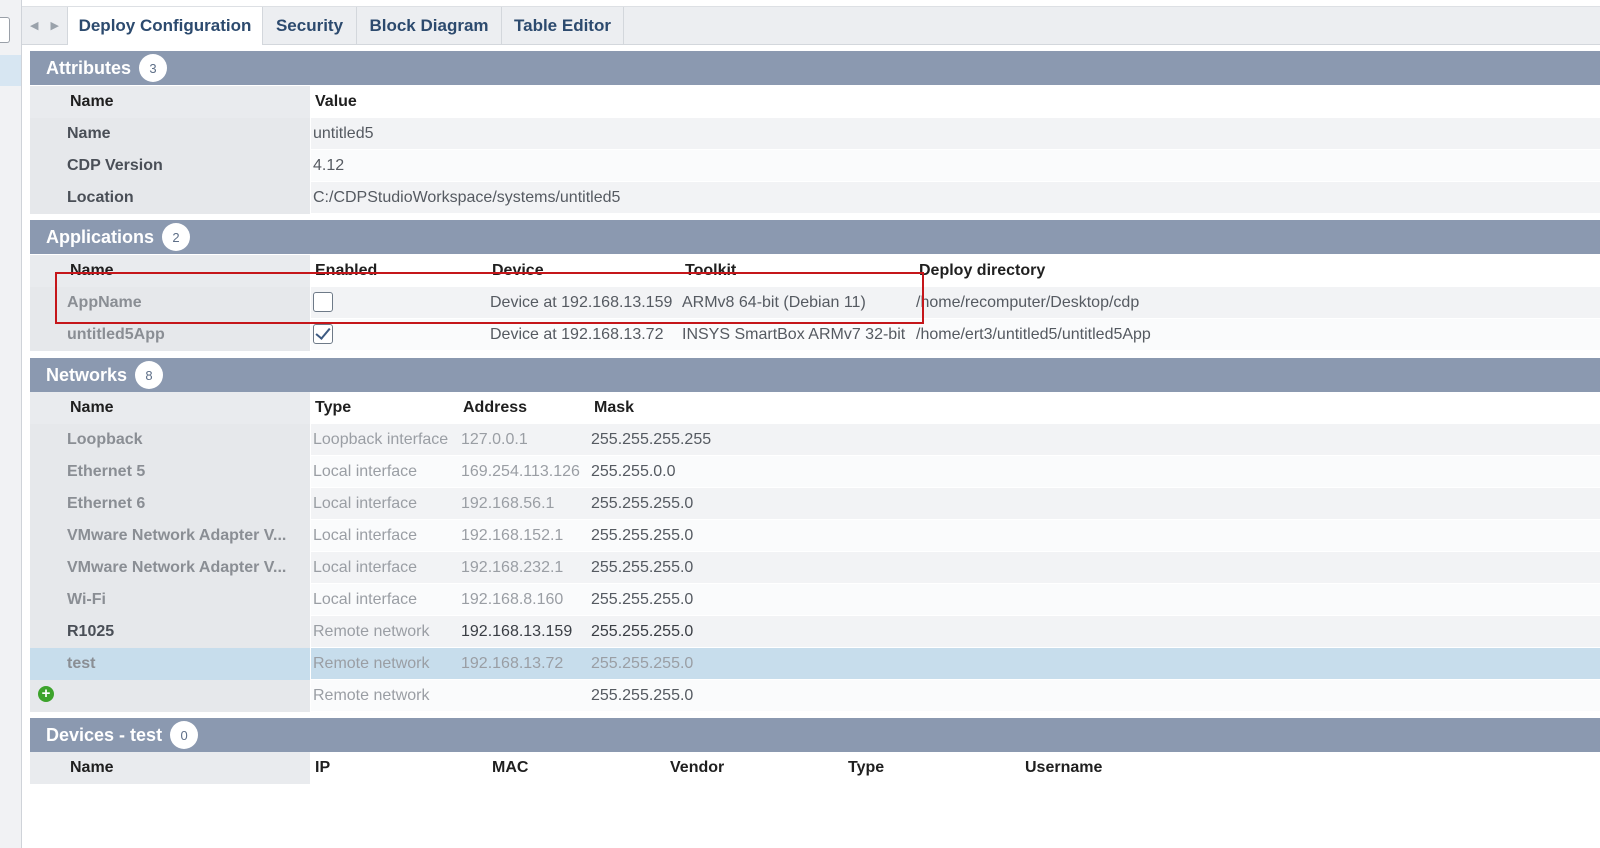 The width and height of the screenshot is (1600, 848). Describe the element at coordinates (149, 375) in the screenshot. I see `count-badge: 8` at that location.